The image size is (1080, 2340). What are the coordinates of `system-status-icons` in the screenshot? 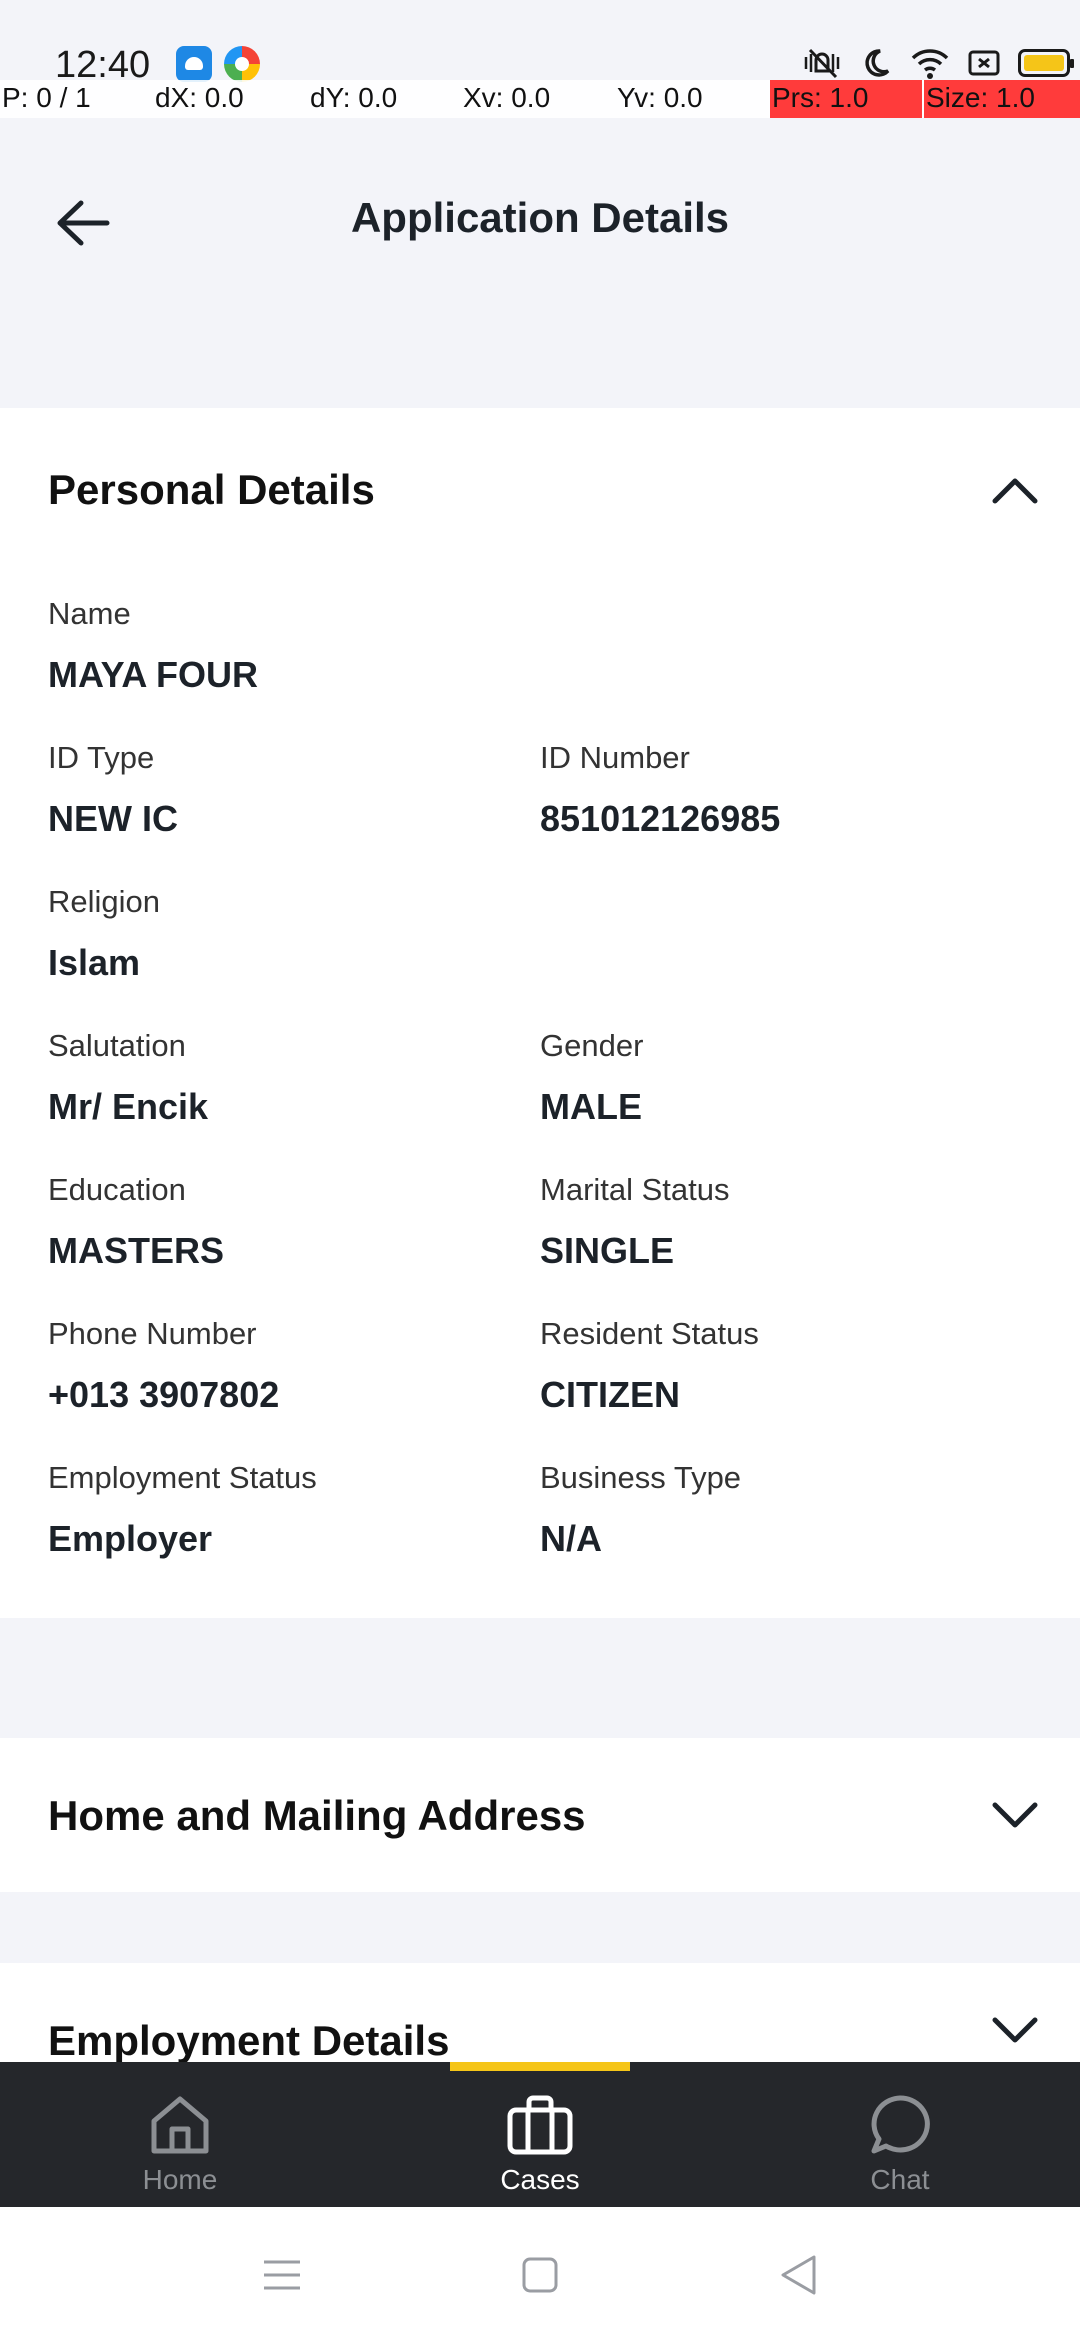 It's located at (938, 63).